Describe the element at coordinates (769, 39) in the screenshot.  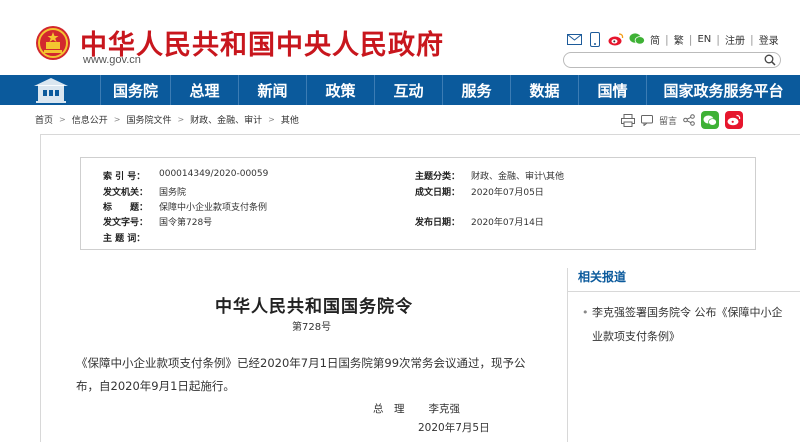
I see `login-link: 登录` at that location.